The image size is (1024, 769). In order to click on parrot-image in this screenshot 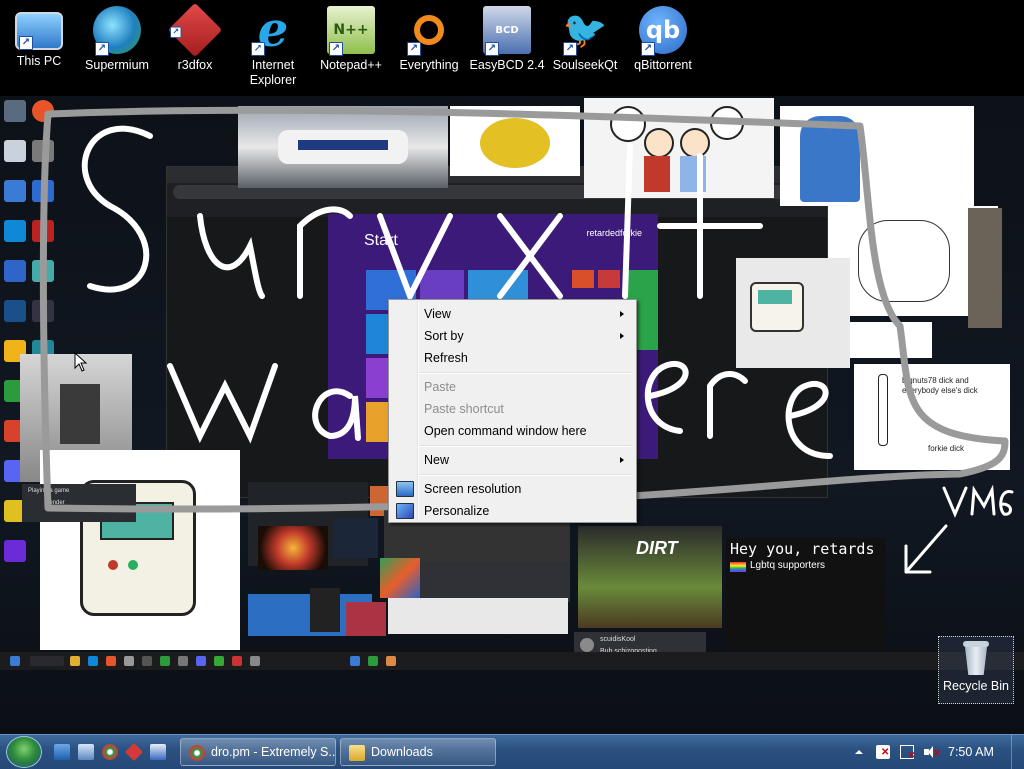, I will do `click(400, 578)`.